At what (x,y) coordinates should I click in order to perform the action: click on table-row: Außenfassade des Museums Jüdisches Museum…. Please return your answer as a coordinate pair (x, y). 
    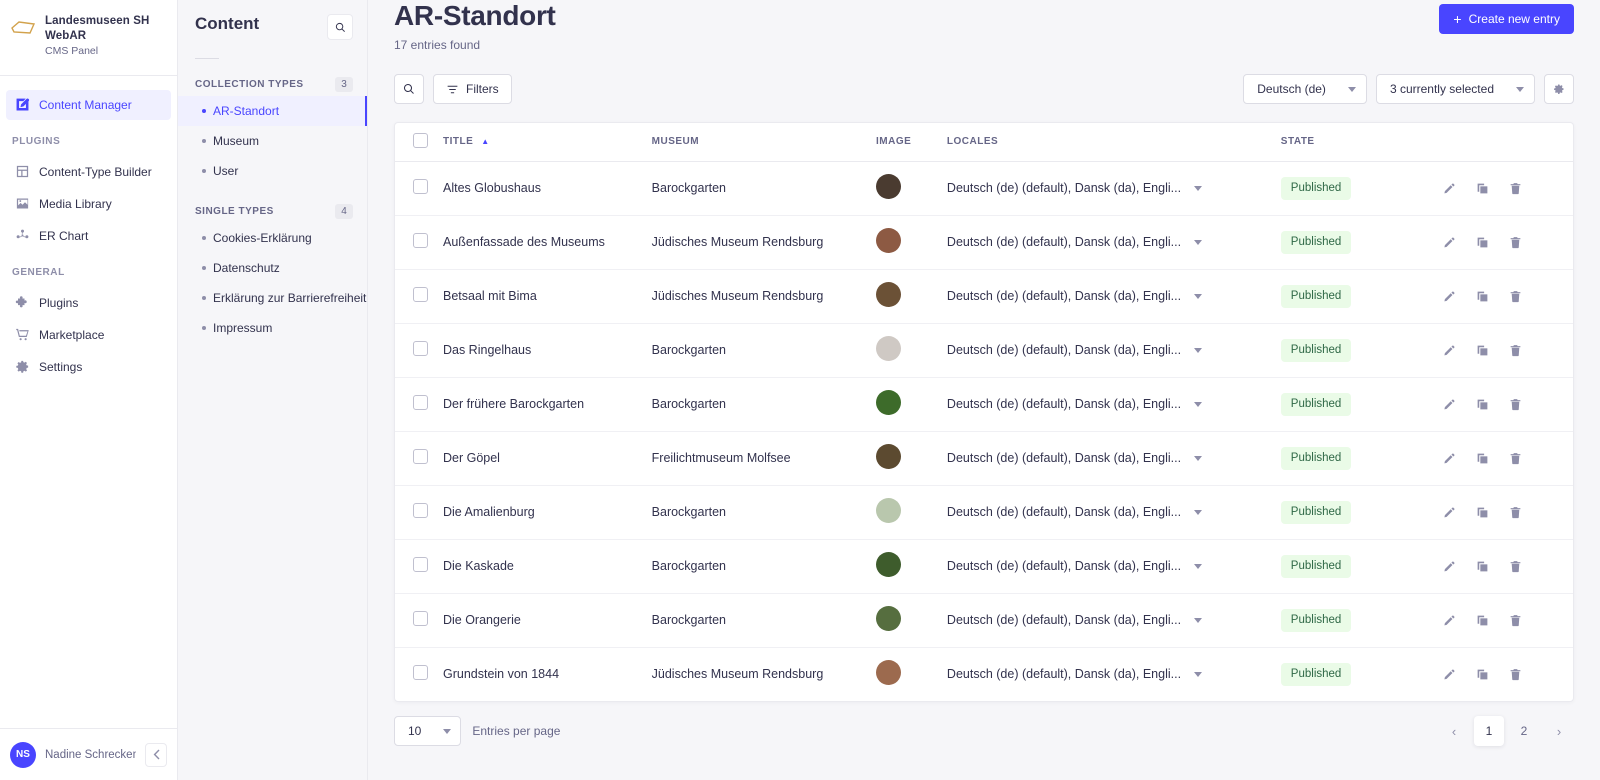
    Looking at the image, I should click on (984, 242).